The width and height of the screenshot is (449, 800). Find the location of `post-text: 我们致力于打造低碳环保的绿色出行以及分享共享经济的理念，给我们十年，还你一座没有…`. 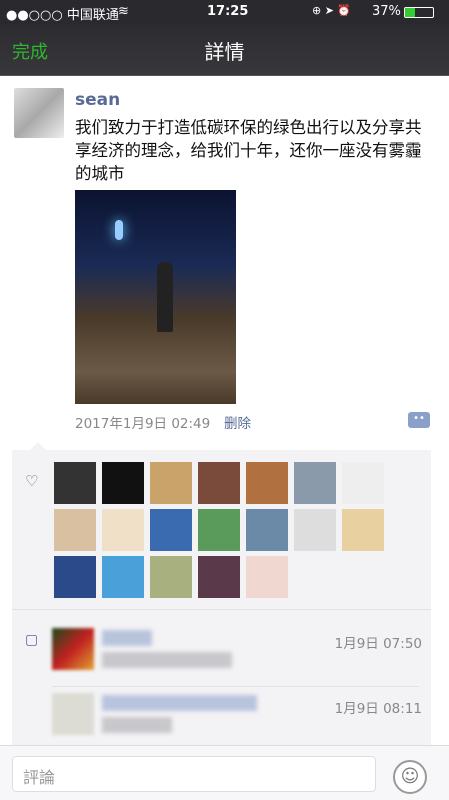

post-text: 我们致力于打造低碳环保的绿色出行以及分享共享经济的理念，给我们十年，还你一座没有… is located at coordinates (248, 150).